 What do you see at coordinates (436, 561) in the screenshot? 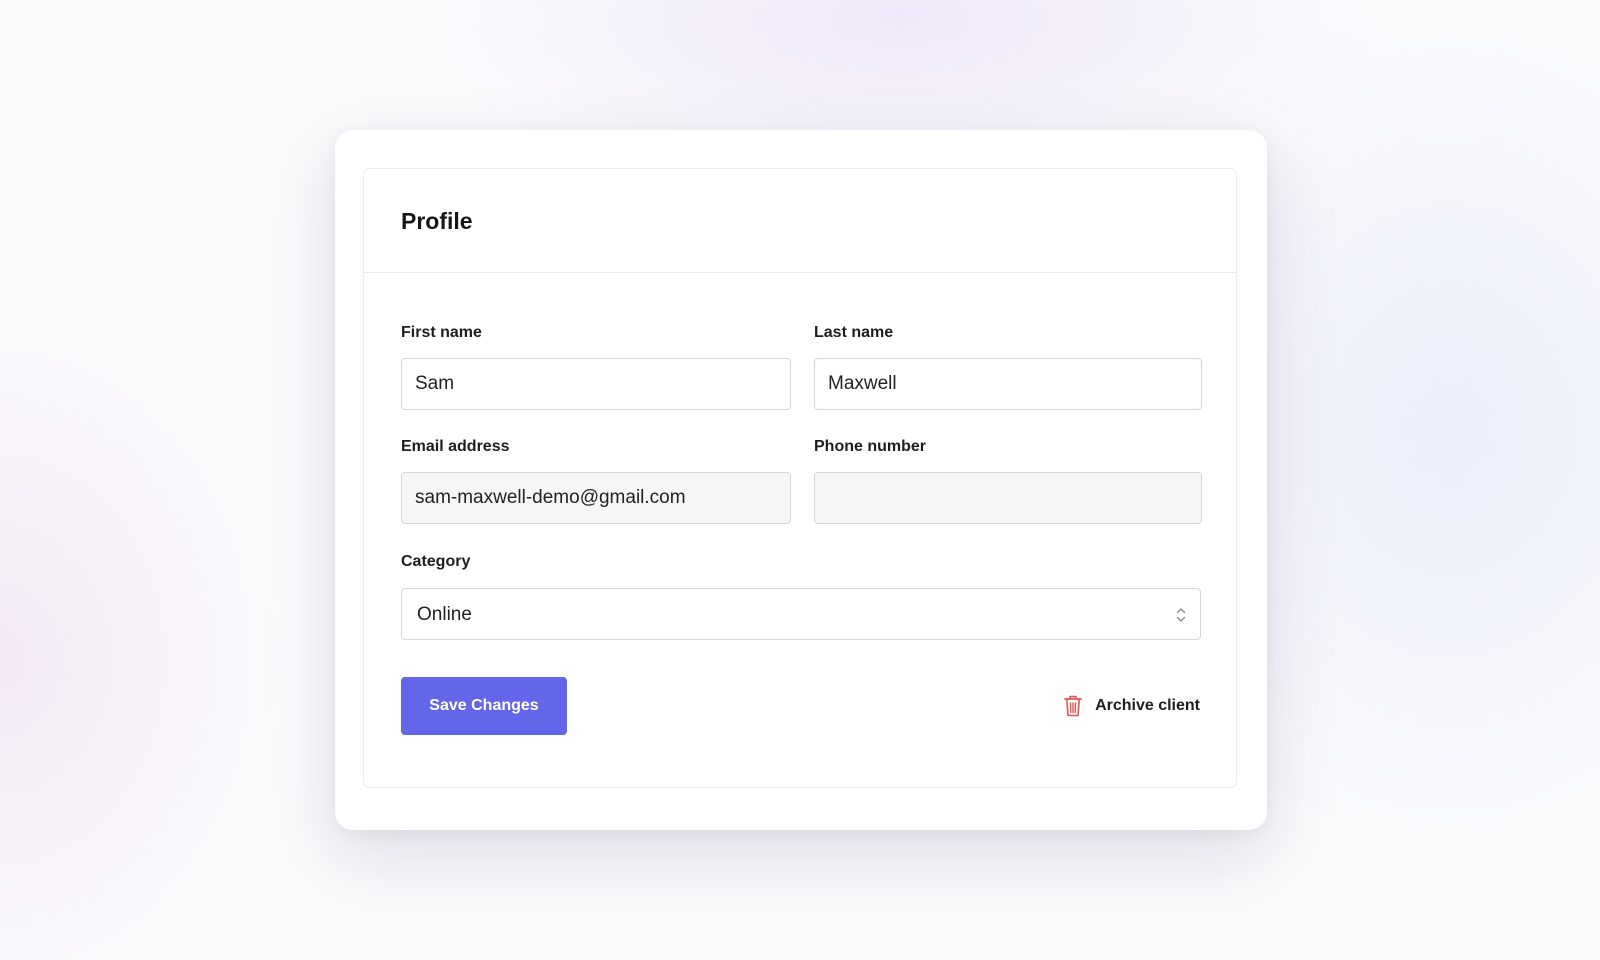
I see `category-label: Category` at bounding box center [436, 561].